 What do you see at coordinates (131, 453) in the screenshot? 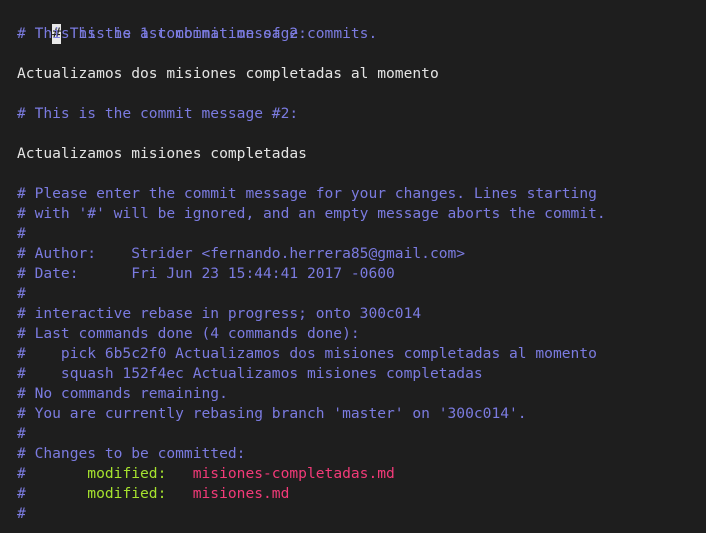
I see `editor-line: # Changes to be committed:` at bounding box center [131, 453].